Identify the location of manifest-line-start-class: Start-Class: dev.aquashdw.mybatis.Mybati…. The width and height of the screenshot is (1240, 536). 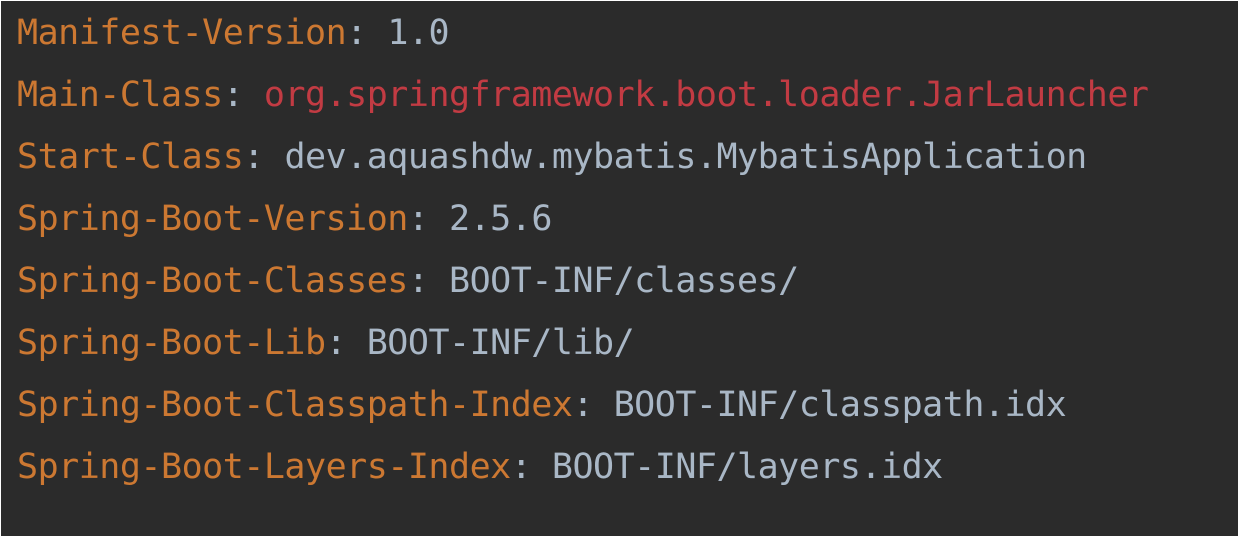
(627, 165).